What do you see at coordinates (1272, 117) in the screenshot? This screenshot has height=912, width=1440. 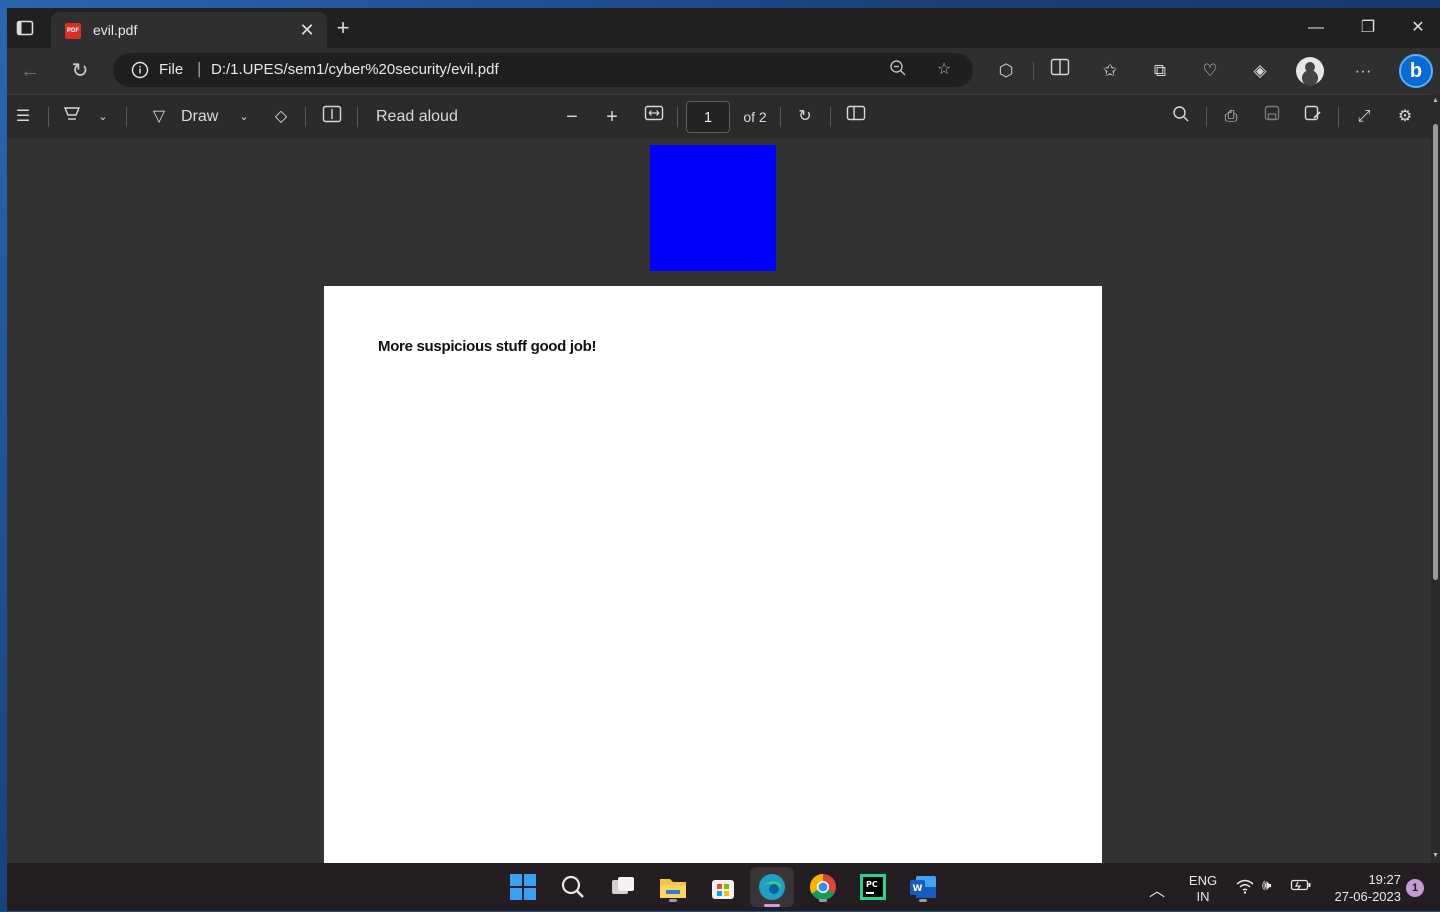 I see `save-icon` at bounding box center [1272, 117].